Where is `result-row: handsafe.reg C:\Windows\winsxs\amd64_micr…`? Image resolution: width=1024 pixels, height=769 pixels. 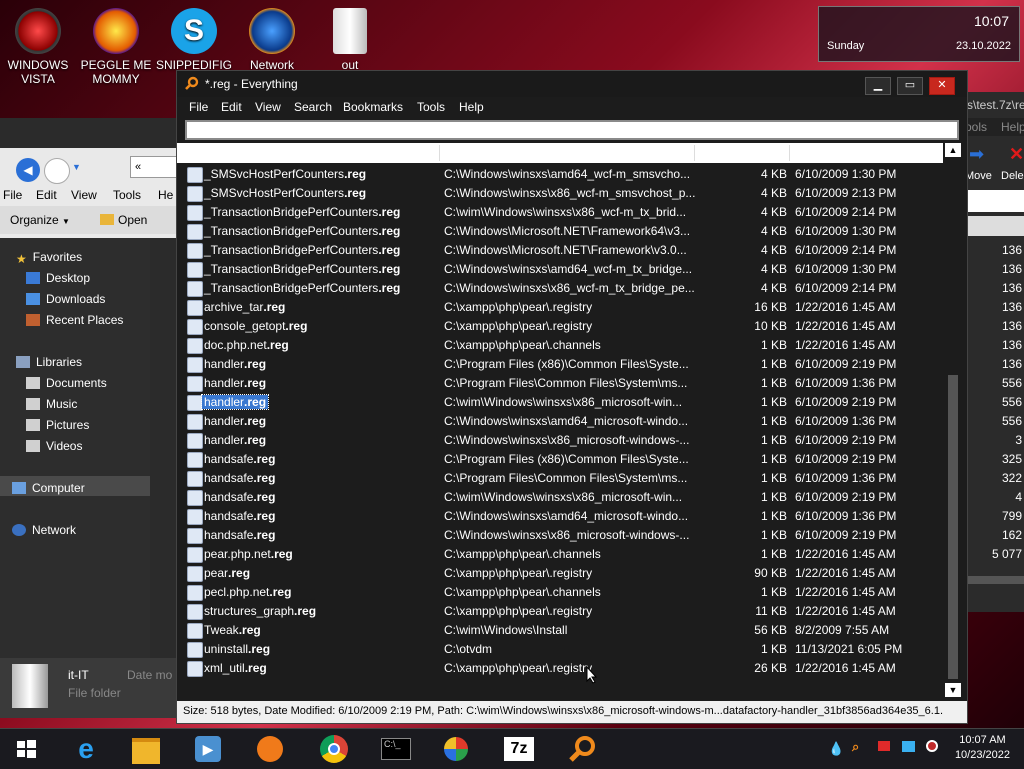 result-row: handsafe.reg C:\Windows\winsxs\amd64_micr… is located at coordinates (560, 516).